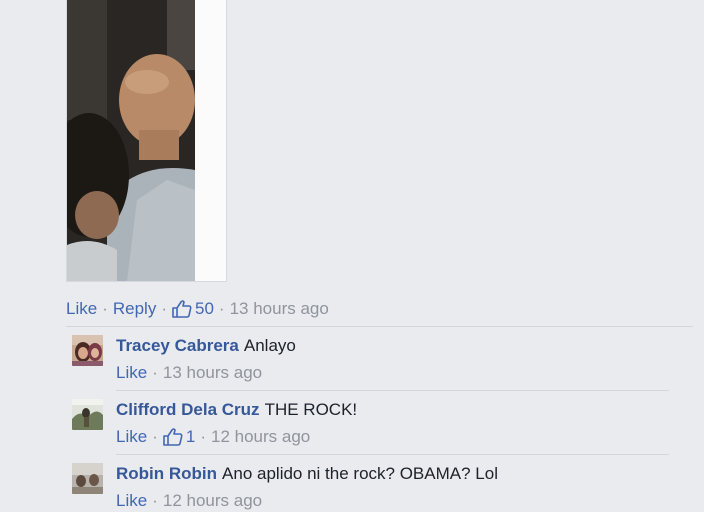 This screenshot has height=512, width=704. What do you see at coordinates (391, 501) in the screenshot?
I see `reply-actions: Like · 12 hours ago` at bounding box center [391, 501].